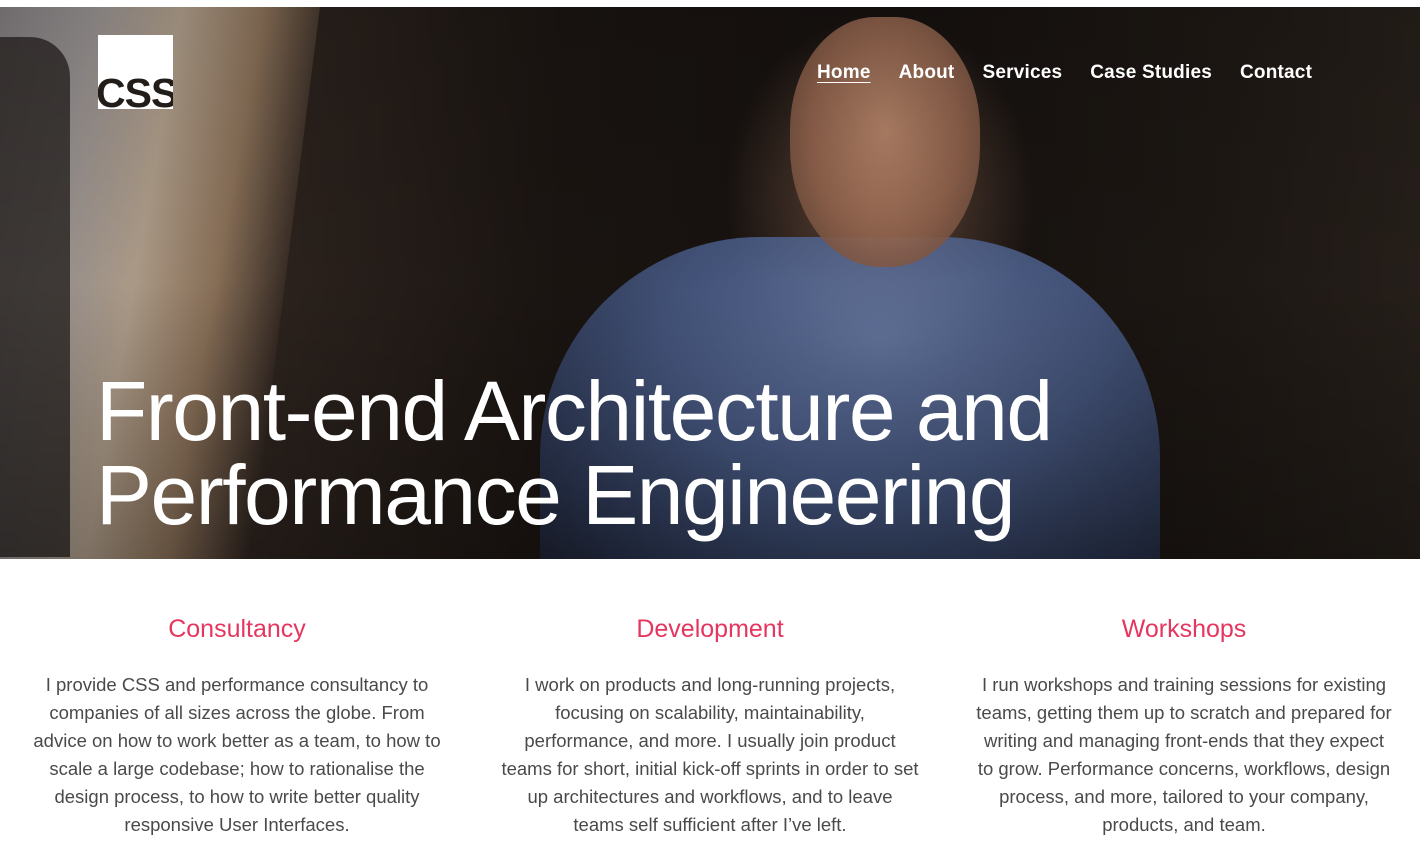  I want to click on service-title: Consultancy, so click(237, 629).